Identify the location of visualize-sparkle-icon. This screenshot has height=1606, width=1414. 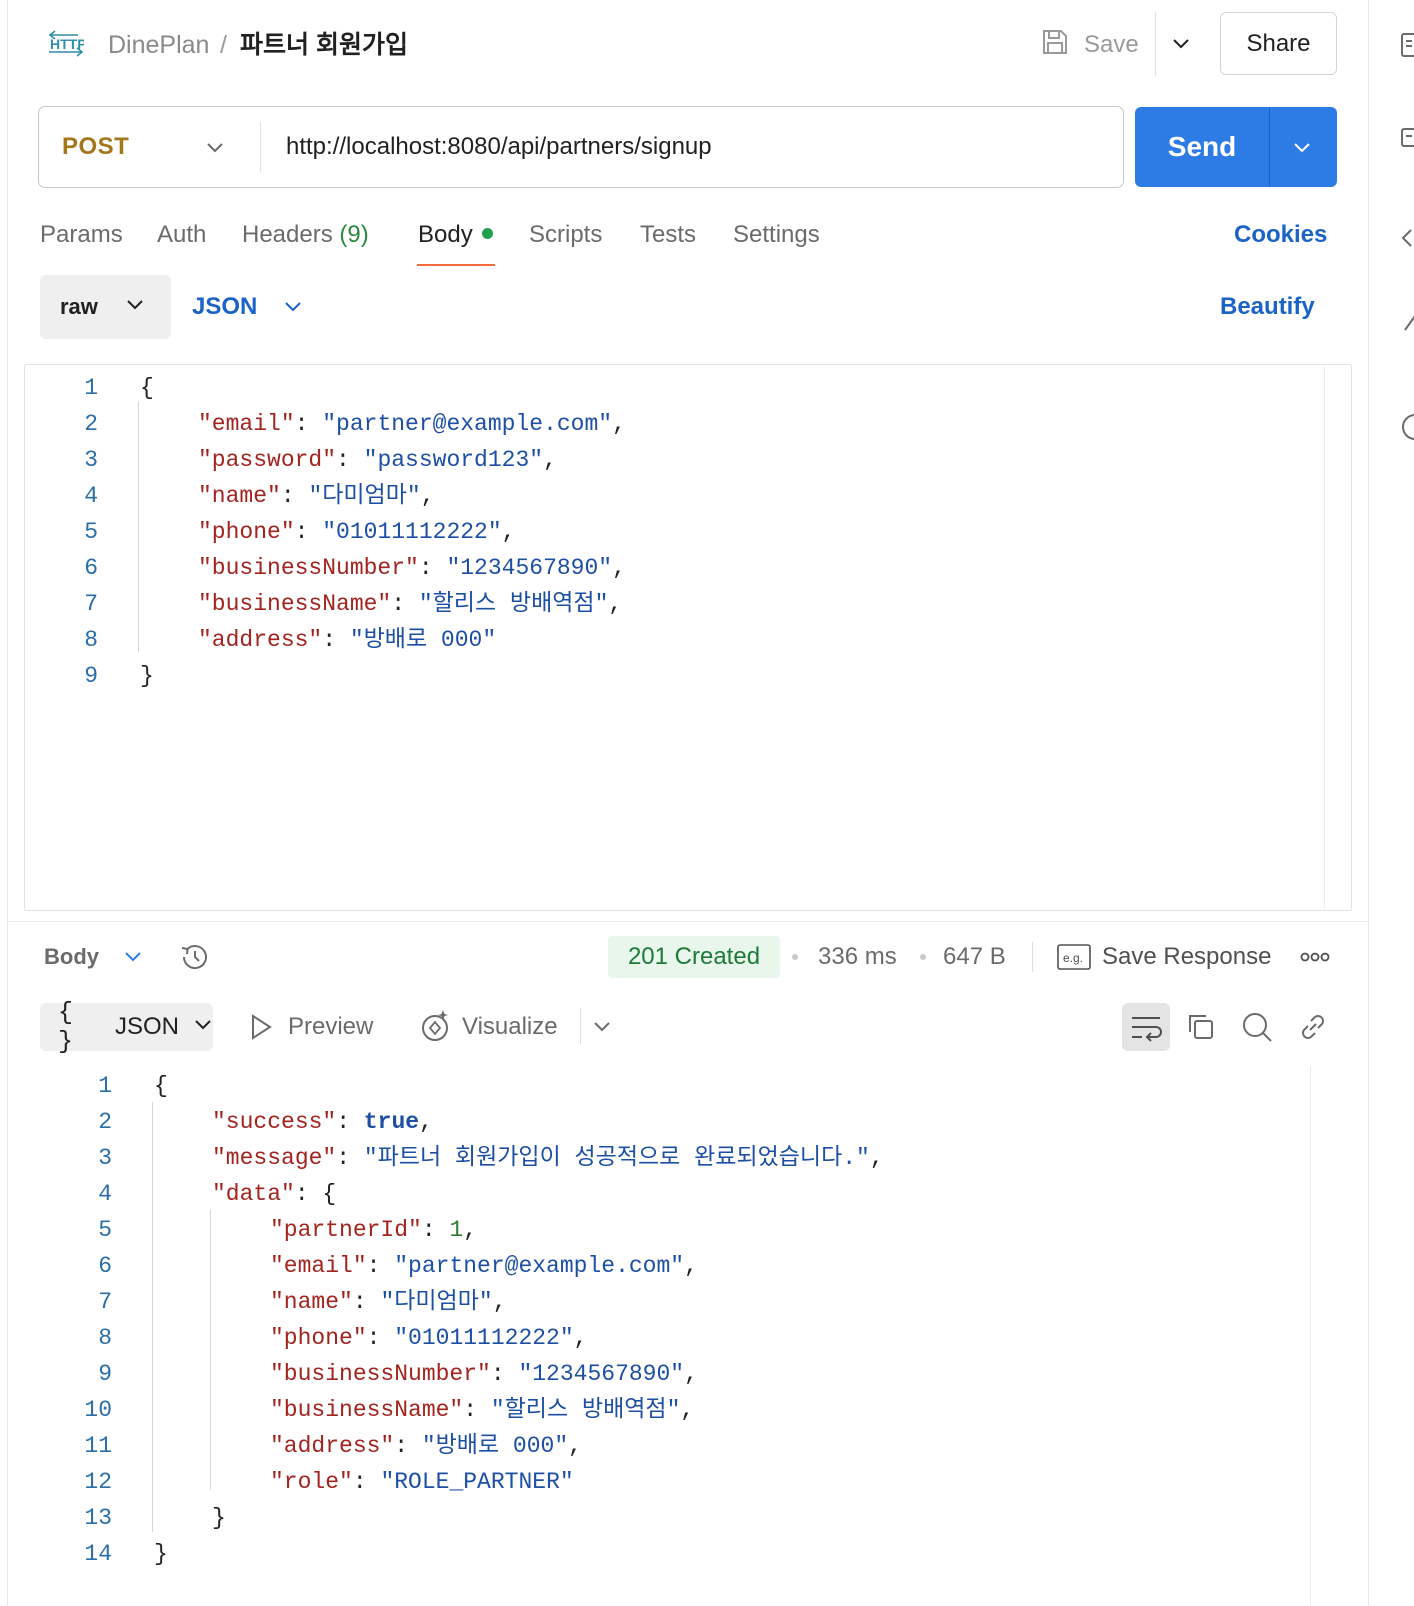
(435, 1028).